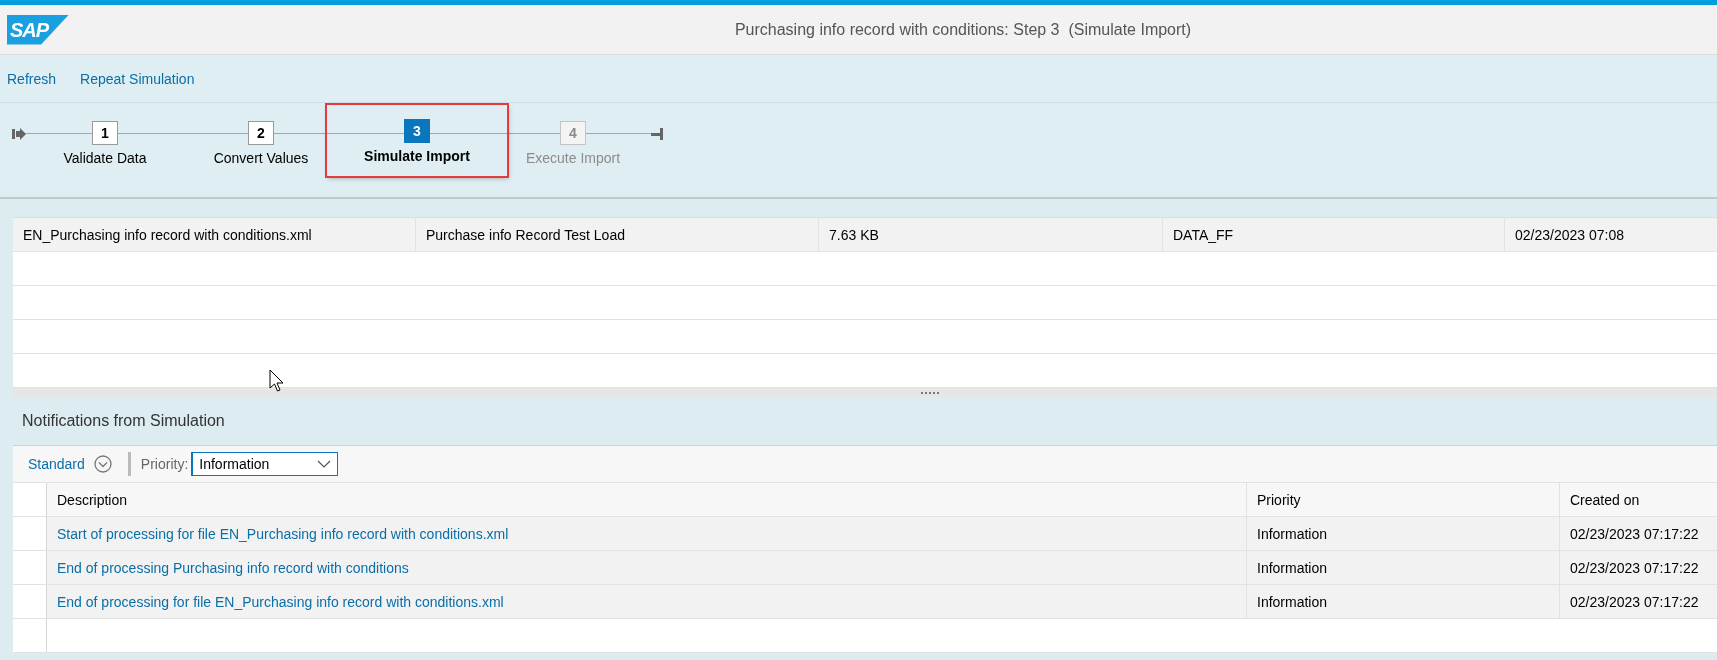  What do you see at coordinates (417, 131) in the screenshot?
I see `step-number: 3` at bounding box center [417, 131].